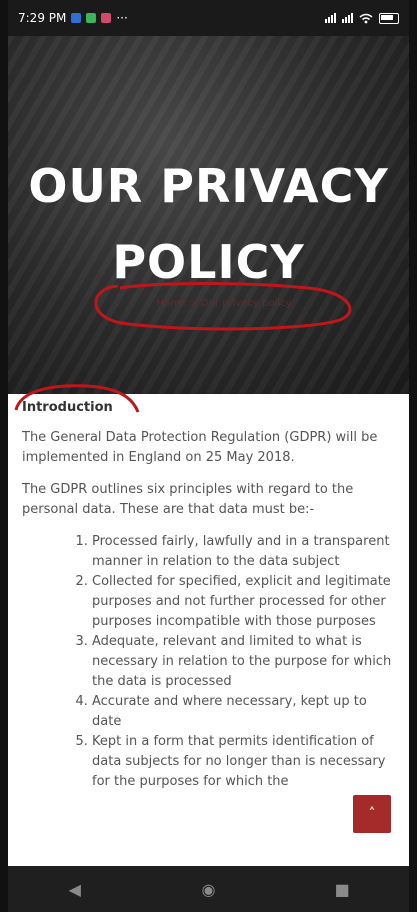 This screenshot has height=912, width=417. Describe the element at coordinates (208, 18) in the screenshot. I see `status-bar: 7:29 PM ···` at that location.